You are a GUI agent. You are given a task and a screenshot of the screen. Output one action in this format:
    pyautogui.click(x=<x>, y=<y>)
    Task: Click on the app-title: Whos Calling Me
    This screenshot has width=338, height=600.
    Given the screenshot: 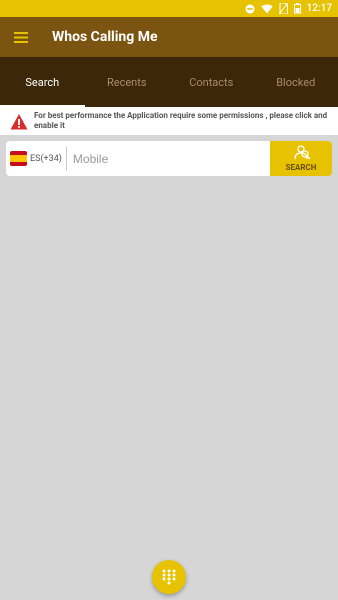 What is the action you would take?
    pyautogui.click(x=105, y=37)
    